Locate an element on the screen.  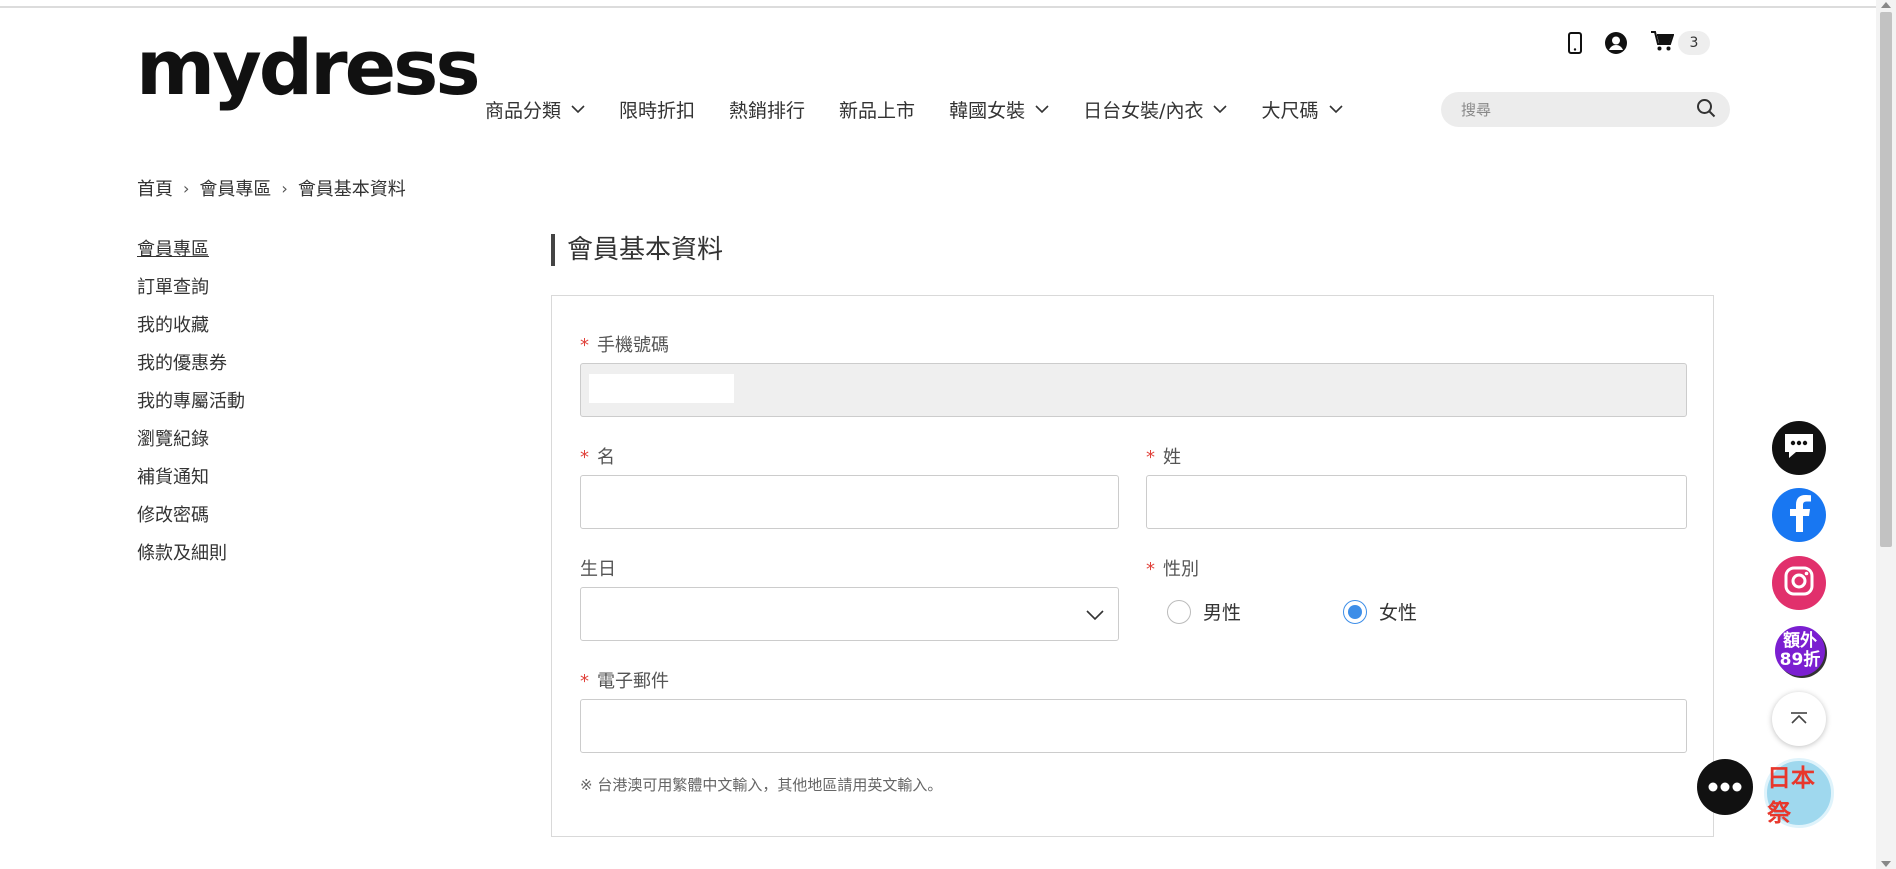
header-icons: 3 is located at coordinates (1639, 43).